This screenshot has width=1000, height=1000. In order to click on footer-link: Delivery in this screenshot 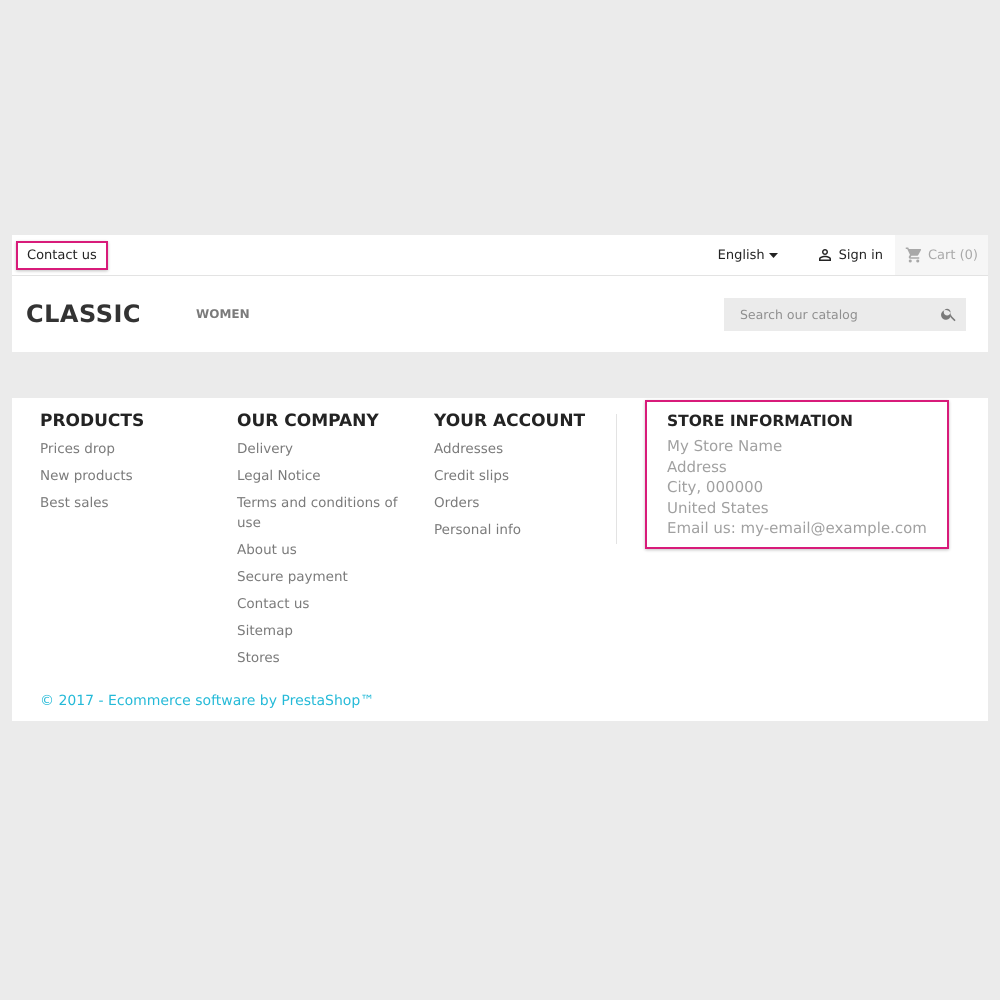, I will do `click(327, 449)`.